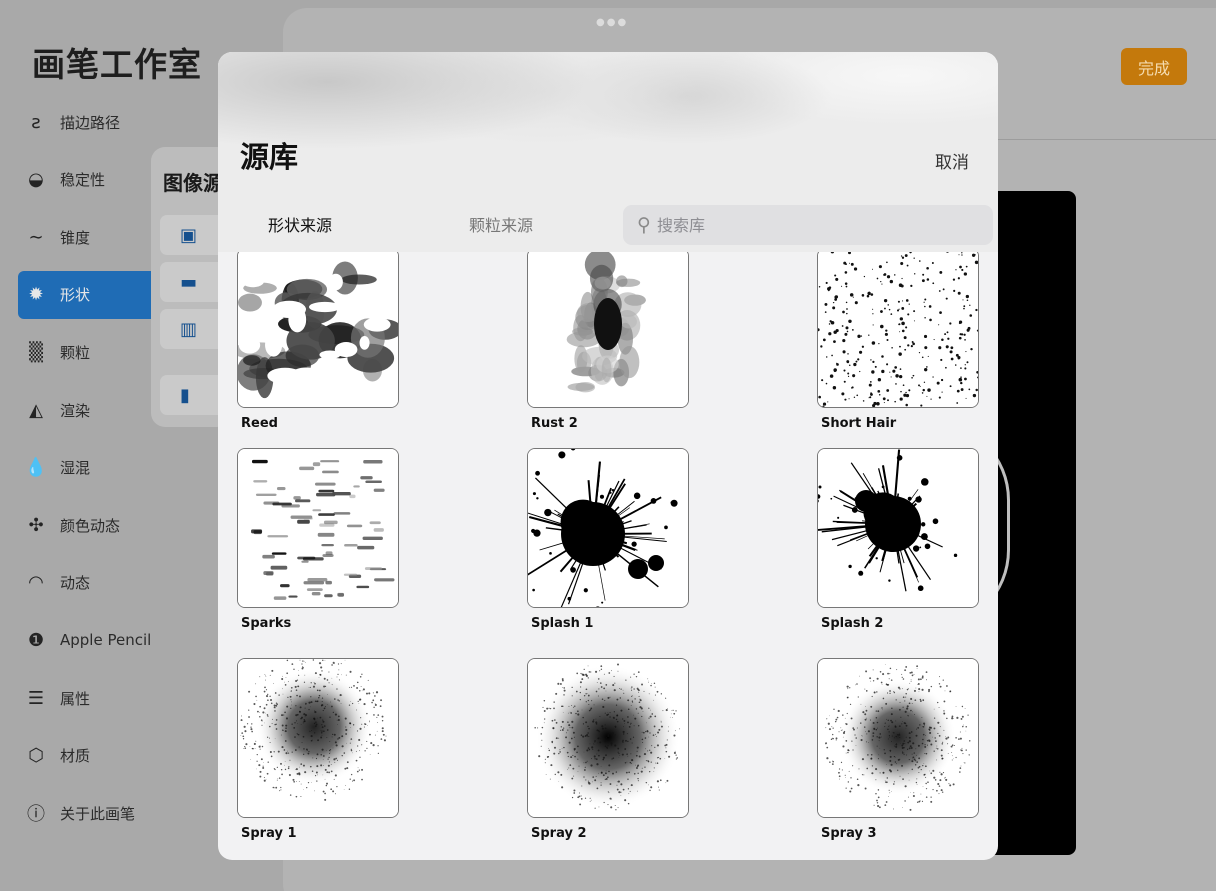 The image size is (1216, 891). Describe the element at coordinates (644, 225) in the screenshot. I see `search-icon: ⚲` at that location.